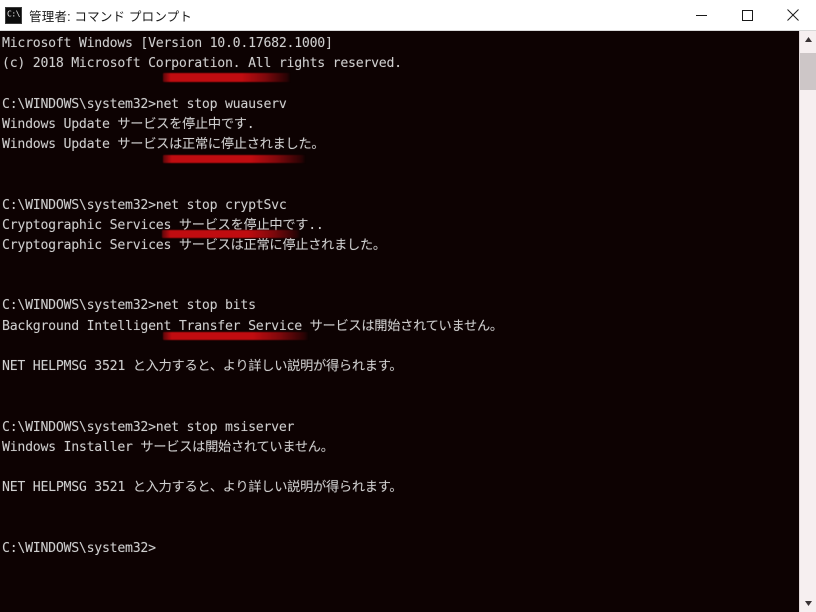 Image resolution: width=816 pixels, height=612 pixels. What do you see at coordinates (163, 144) in the screenshot?
I see `console-line: Windows Update サービスは正常に停止されました。` at bounding box center [163, 144].